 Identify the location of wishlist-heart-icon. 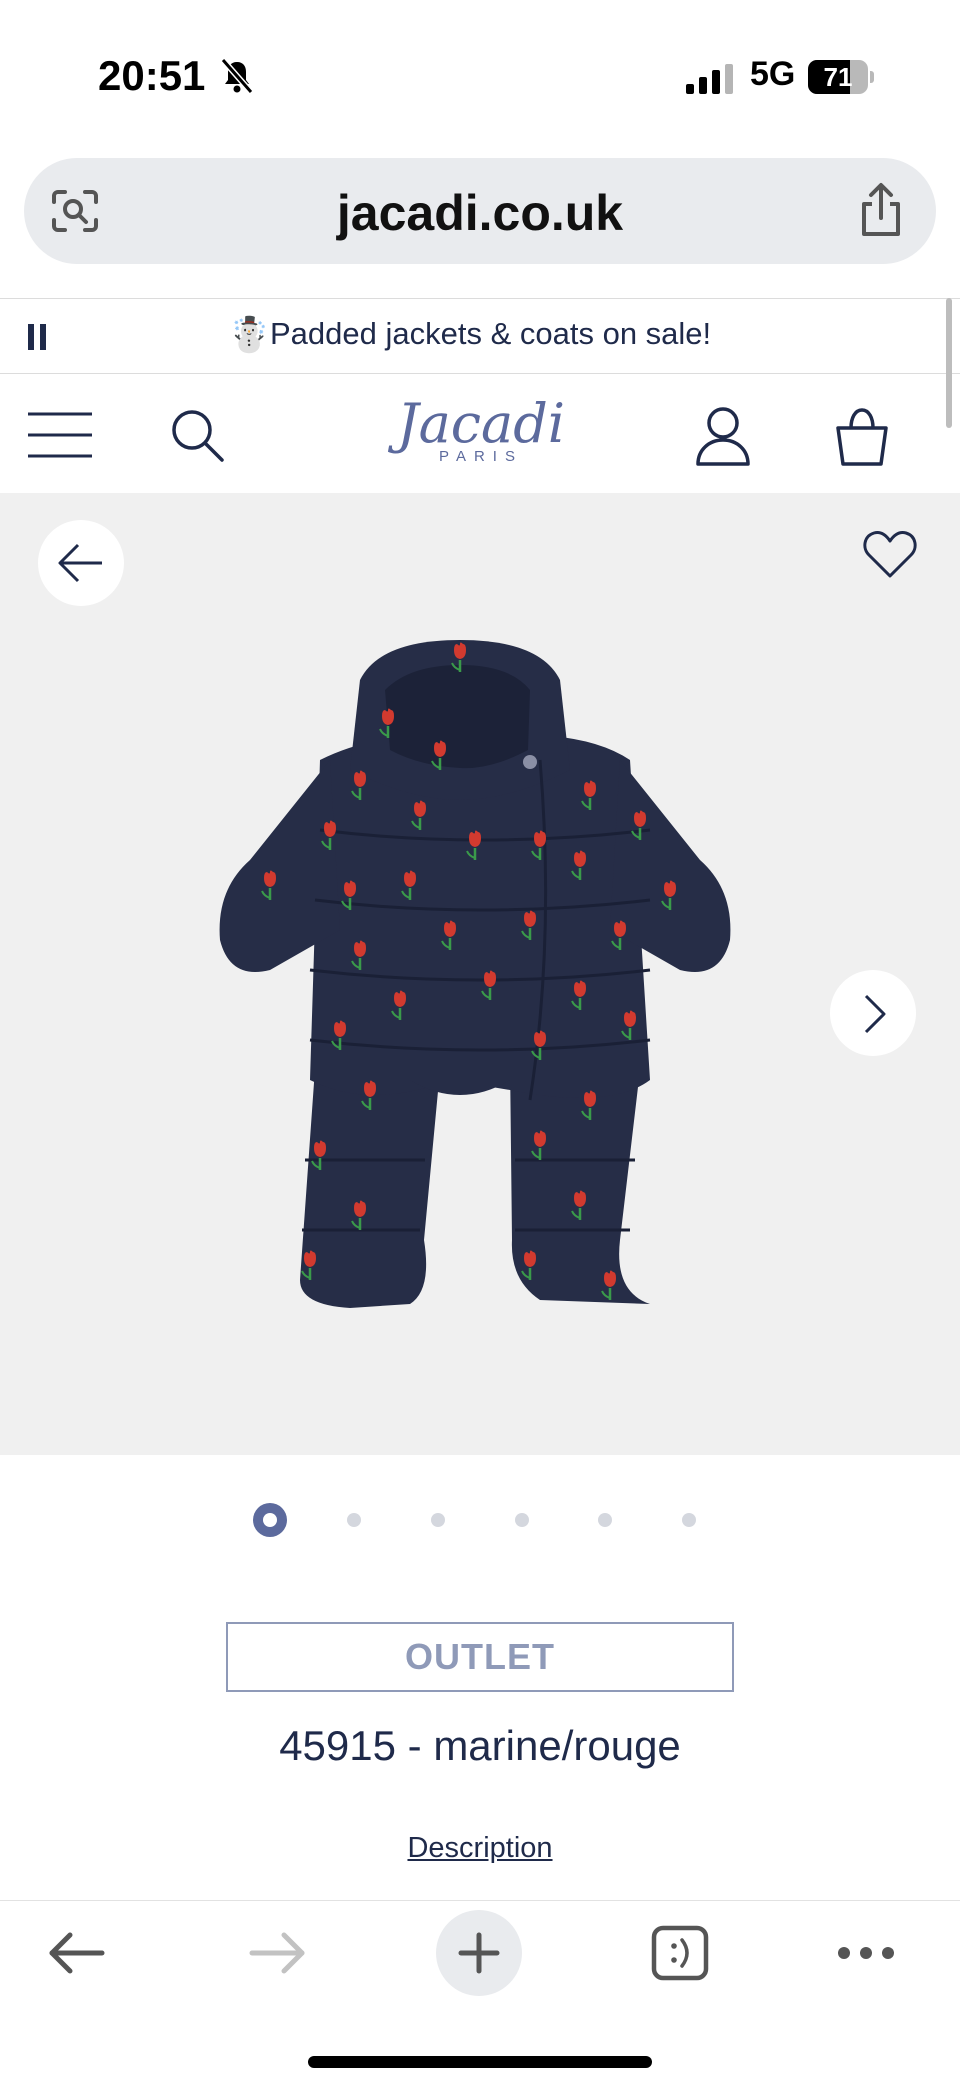
(890, 554).